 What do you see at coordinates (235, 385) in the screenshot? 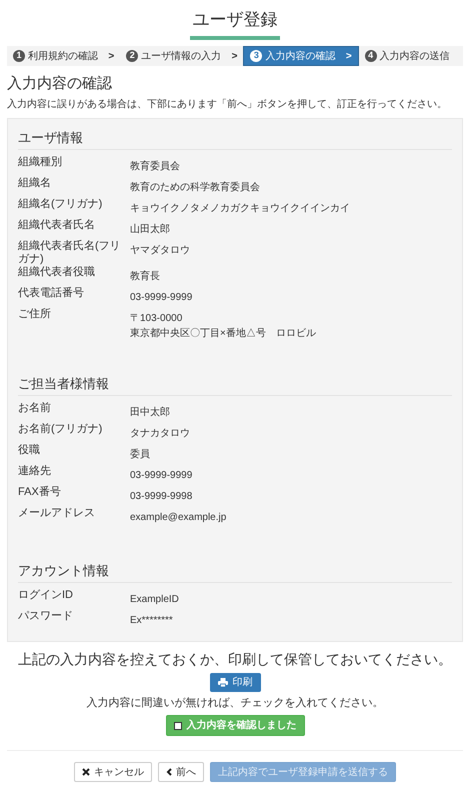
I see `group-title: ご担当者様情報` at bounding box center [235, 385].